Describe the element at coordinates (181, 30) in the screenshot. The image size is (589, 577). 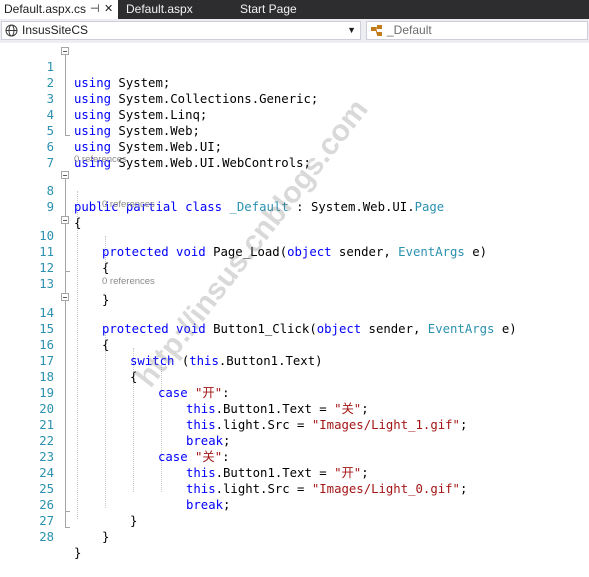
I see `project-dropdown: InsusSiteCS ▼` at that location.